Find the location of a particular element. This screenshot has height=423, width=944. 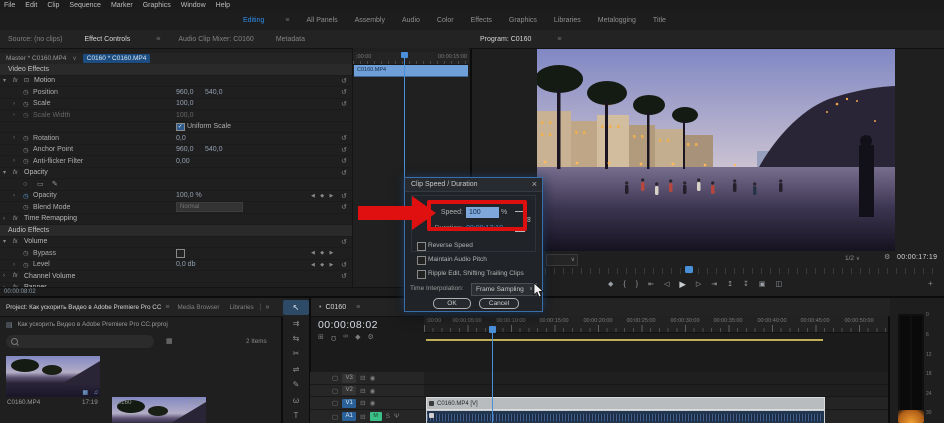

workspace-assembly: Assembly is located at coordinates (370, 20).